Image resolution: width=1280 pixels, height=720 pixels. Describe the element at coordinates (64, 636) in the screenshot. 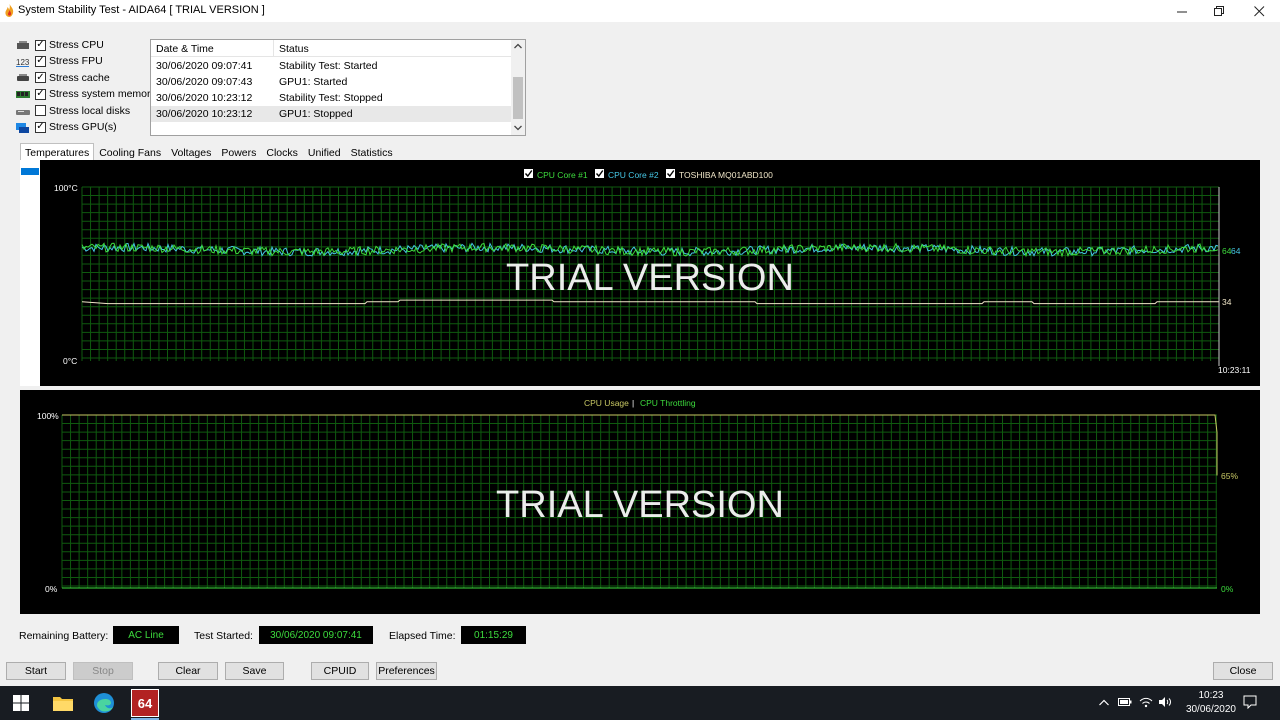

I see `battery-label: Remaining Battery:` at that location.